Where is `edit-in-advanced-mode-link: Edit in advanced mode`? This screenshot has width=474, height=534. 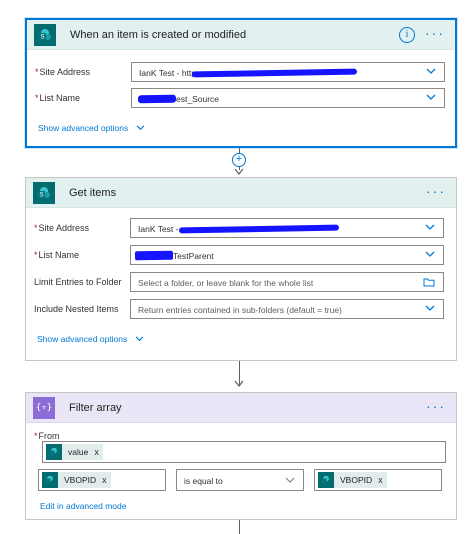 edit-in-advanced-mode-link: Edit in advanced mode is located at coordinates (83, 506).